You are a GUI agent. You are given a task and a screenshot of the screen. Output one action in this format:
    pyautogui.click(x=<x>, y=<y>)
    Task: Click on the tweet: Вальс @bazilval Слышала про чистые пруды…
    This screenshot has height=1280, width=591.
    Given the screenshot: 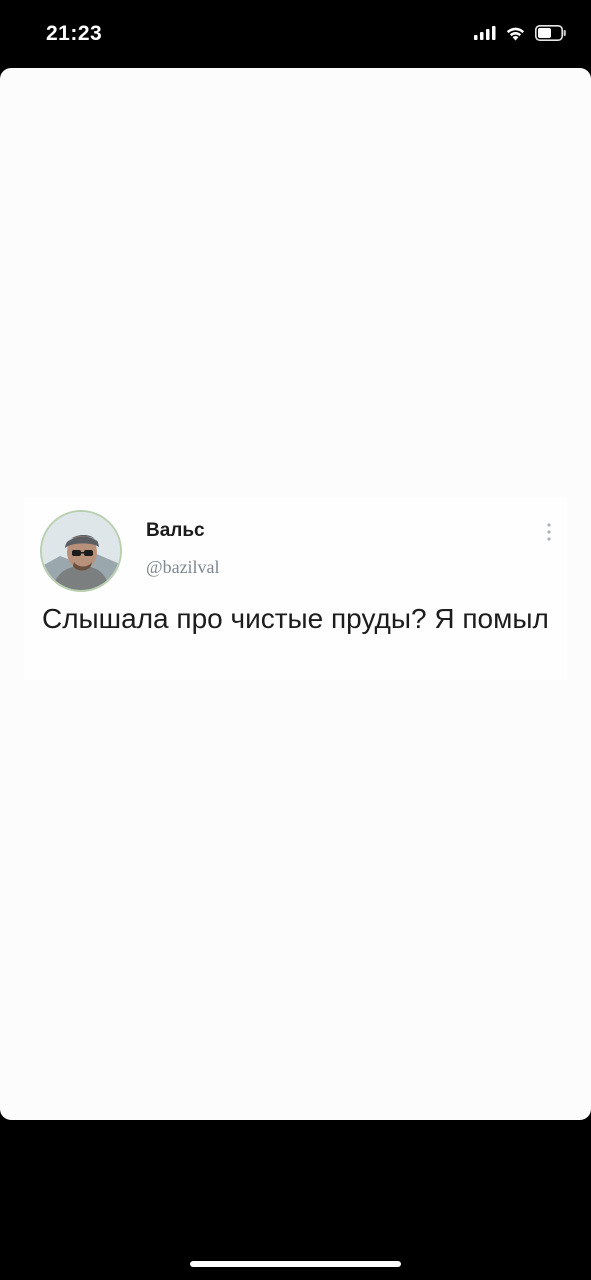 What is the action you would take?
    pyautogui.click(x=295, y=589)
    